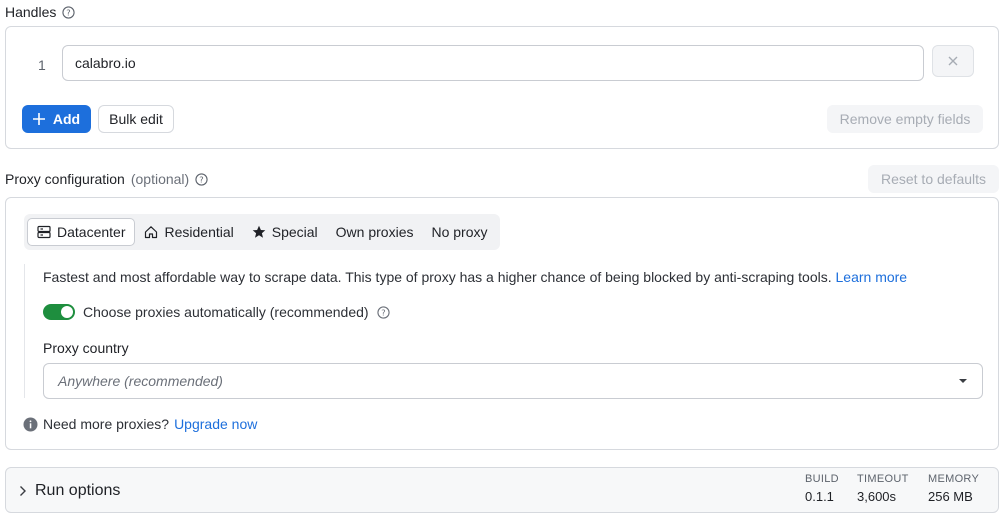 Image resolution: width=1005 pixels, height=519 pixels. I want to click on remove-handle-button, so click(953, 61).